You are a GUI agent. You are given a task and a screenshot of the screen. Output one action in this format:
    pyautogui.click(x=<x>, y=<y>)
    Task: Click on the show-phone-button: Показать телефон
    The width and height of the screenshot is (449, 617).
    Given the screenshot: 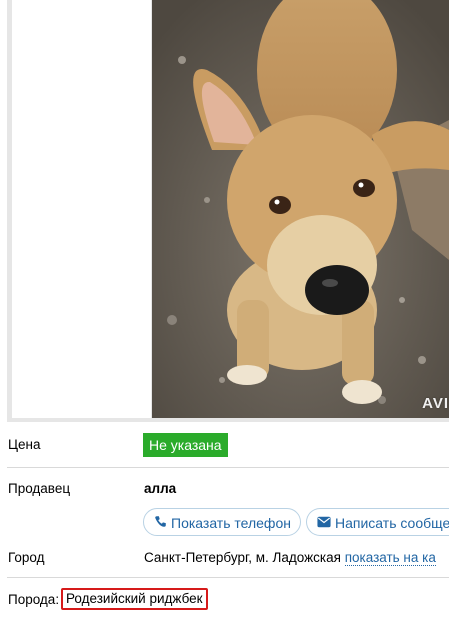 What is the action you would take?
    pyautogui.click(x=222, y=522)
    